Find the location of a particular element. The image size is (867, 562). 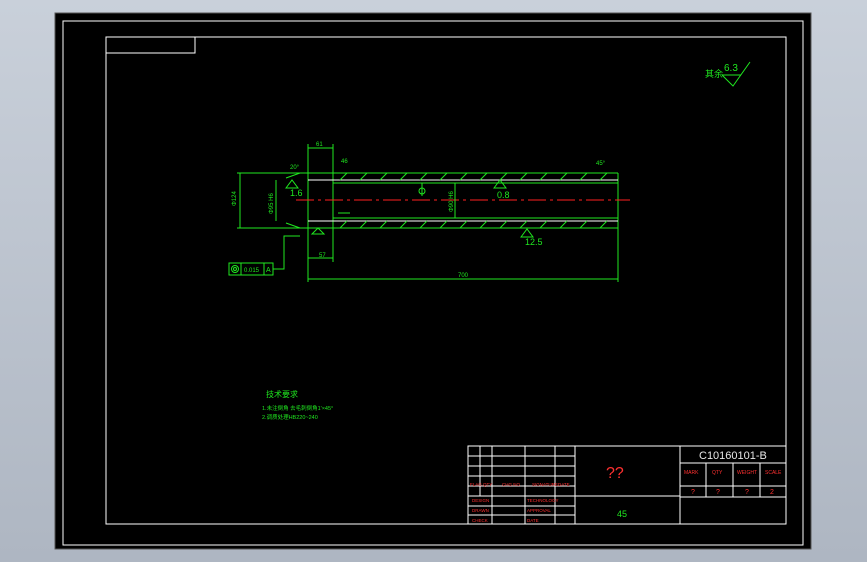

drawing-text: WEIGHT is located at coordinates (747, 473).